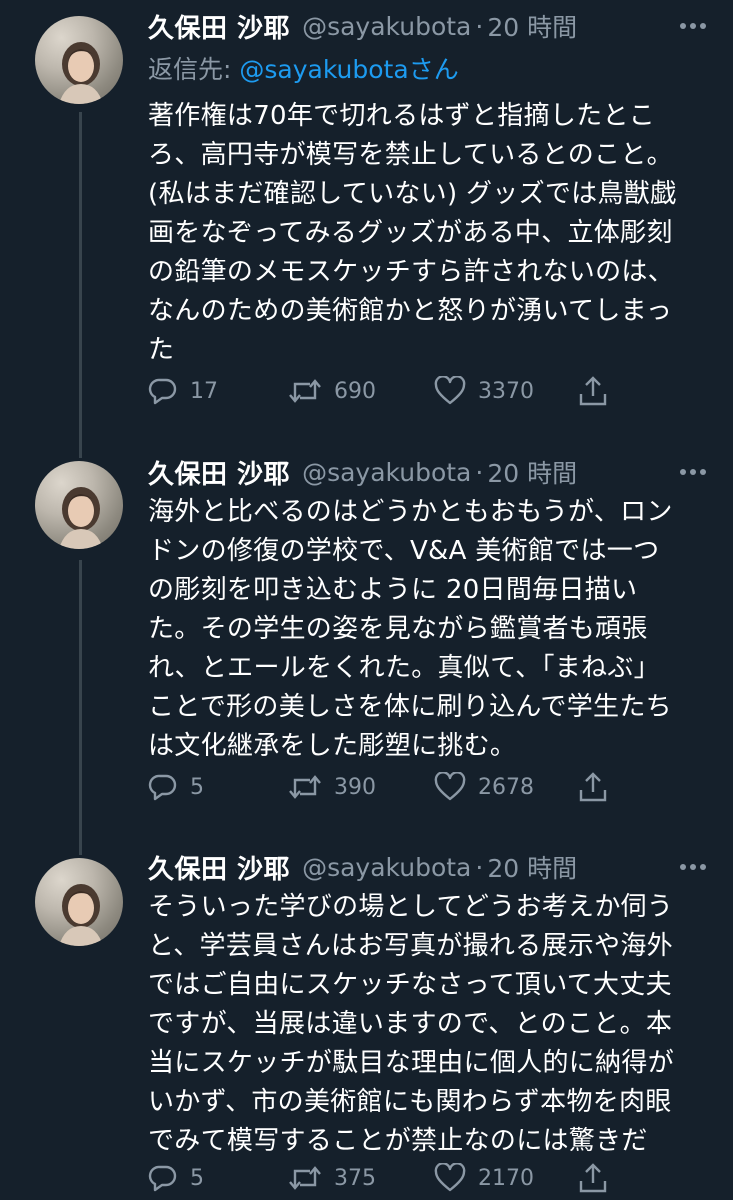 Image resolution: width=733 pixels, height=1200 pixels. What do you see at coordinates (355, 1178) in the screenshot?
I see `retweet-count: 375` at bounding box center [355, 1178].